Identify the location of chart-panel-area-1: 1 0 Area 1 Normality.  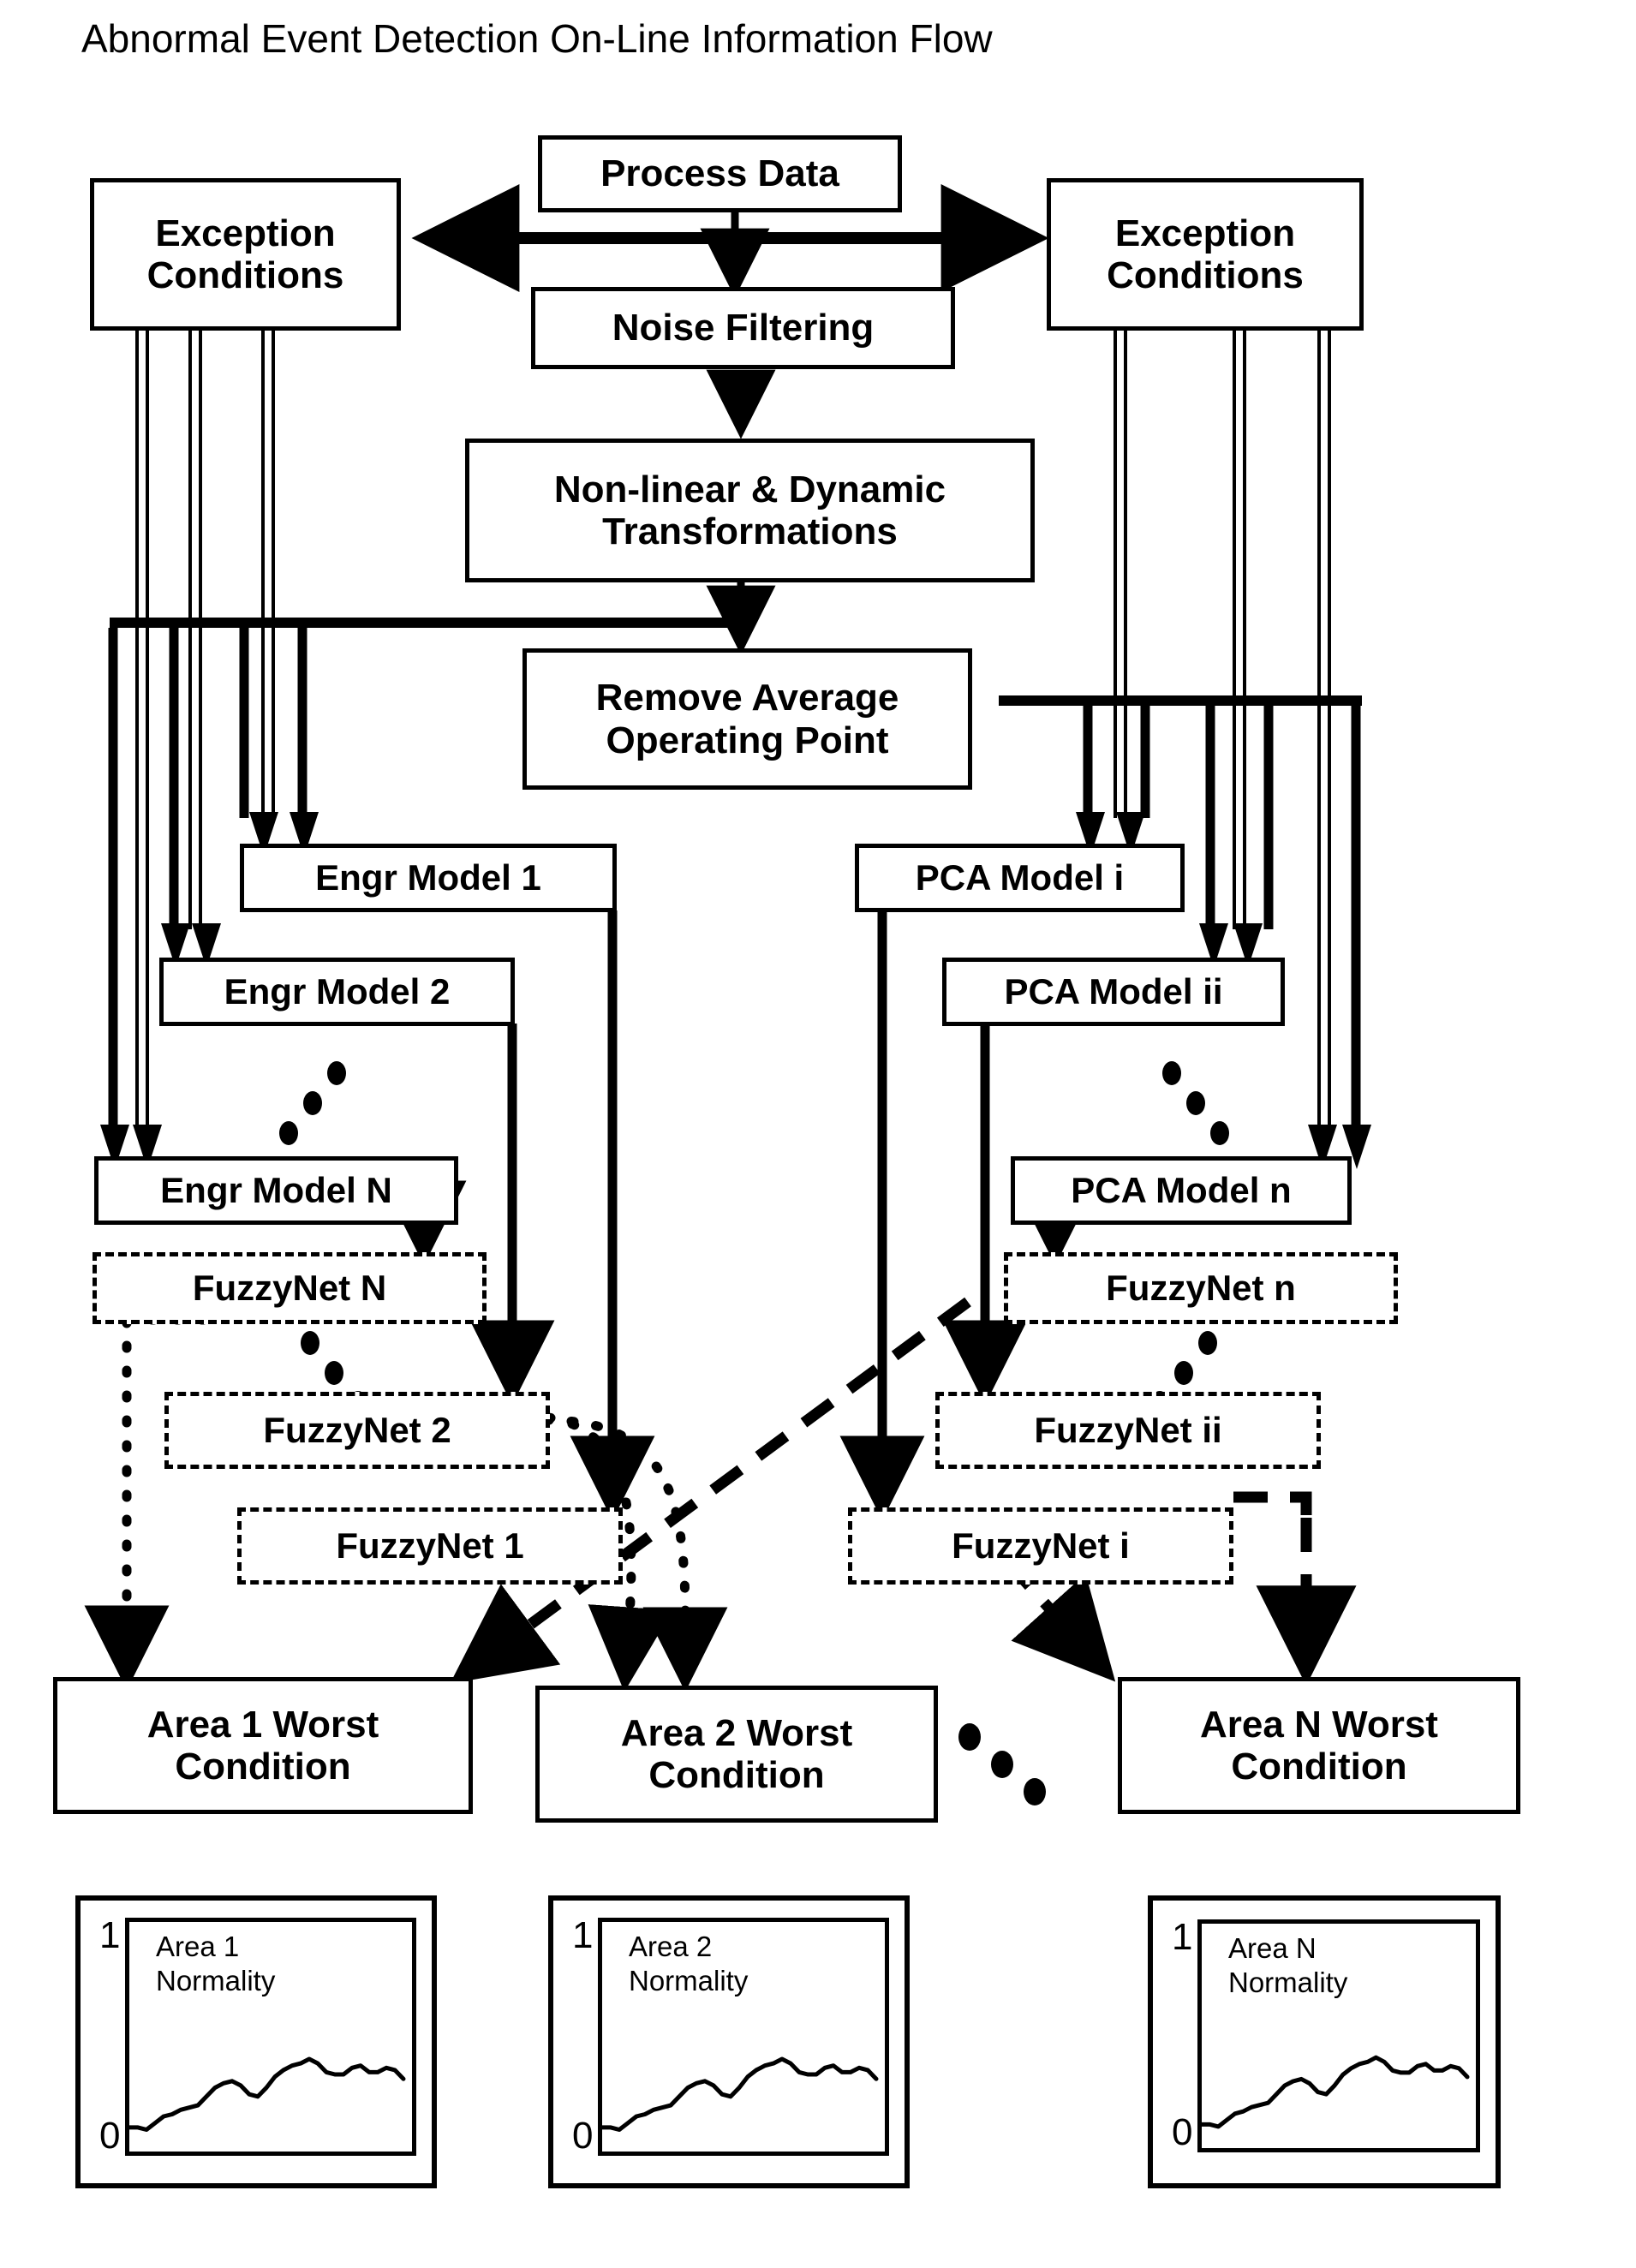
(256, 2042).